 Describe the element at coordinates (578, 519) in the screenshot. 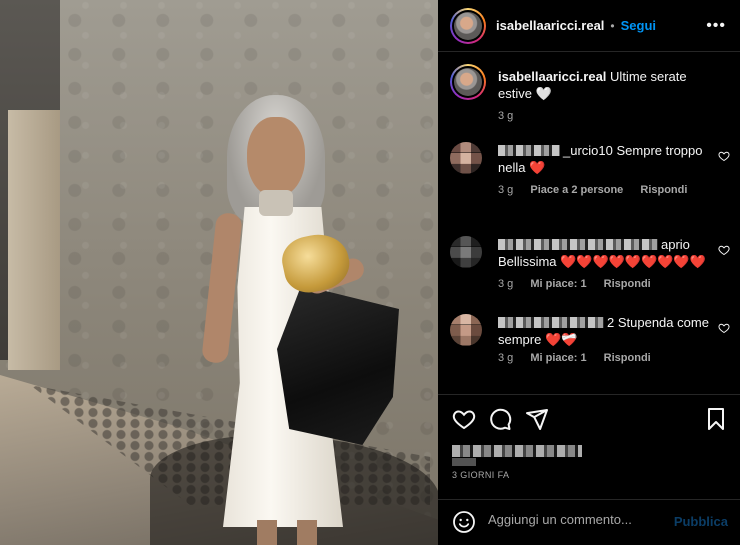

I see `comment-input` at that location.